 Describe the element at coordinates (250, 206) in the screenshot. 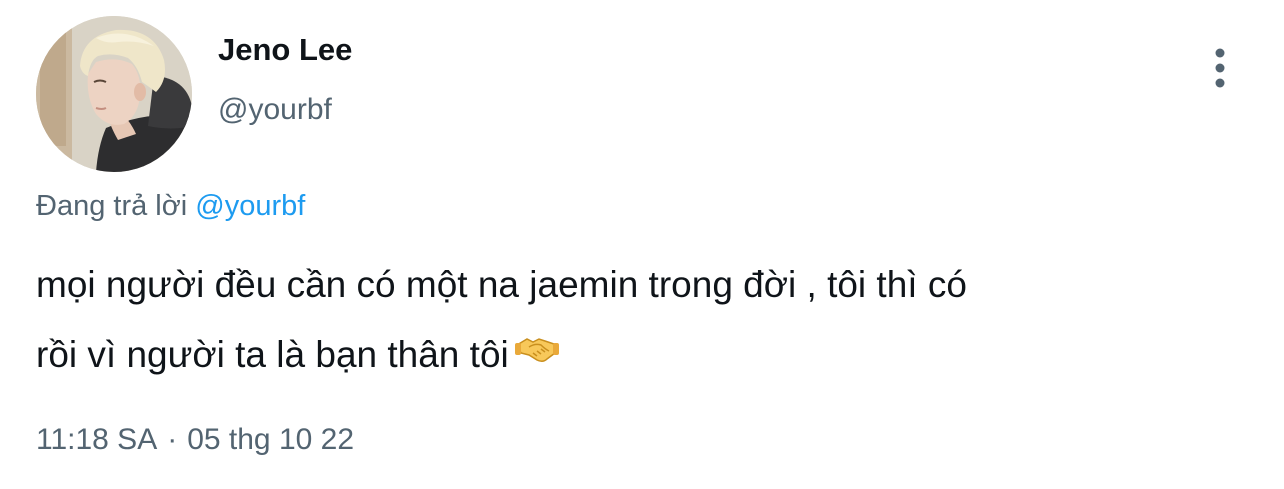

I see `reply-mention-link: @yourbf` at that location.